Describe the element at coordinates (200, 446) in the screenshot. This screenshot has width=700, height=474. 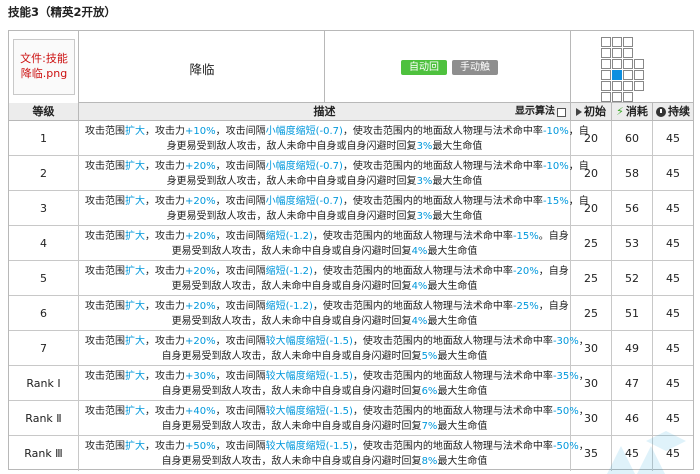
I see `highlight-value: +50%` at that location.